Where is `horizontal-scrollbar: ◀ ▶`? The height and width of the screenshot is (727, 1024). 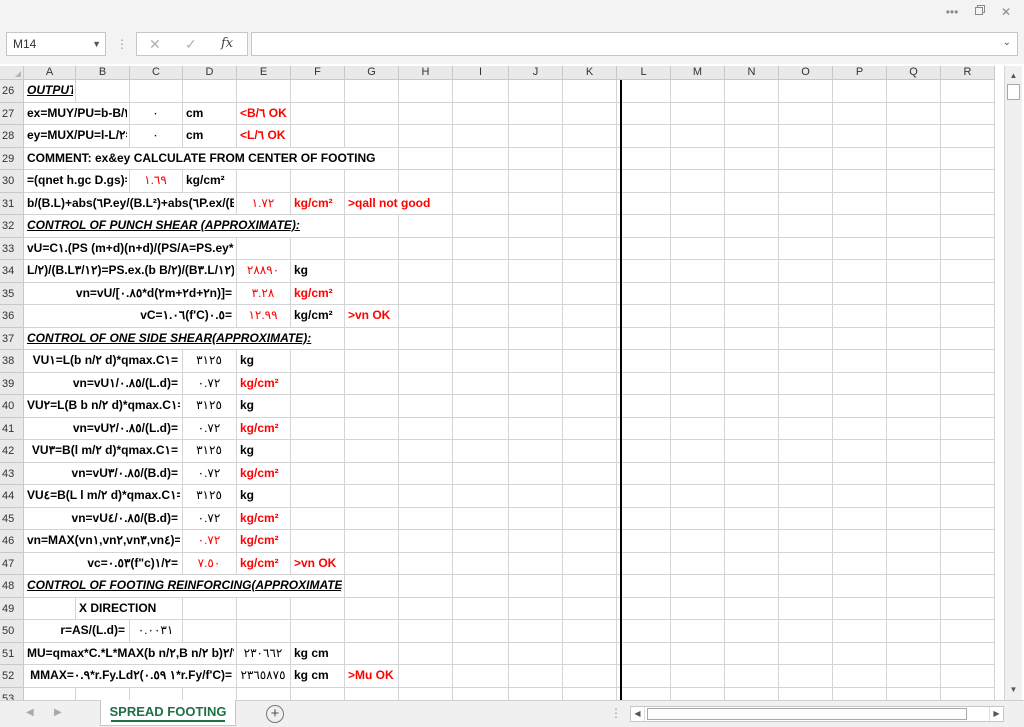
horizontal-scrollbar: ◀ ▶ is located at coordinates (817, 714).